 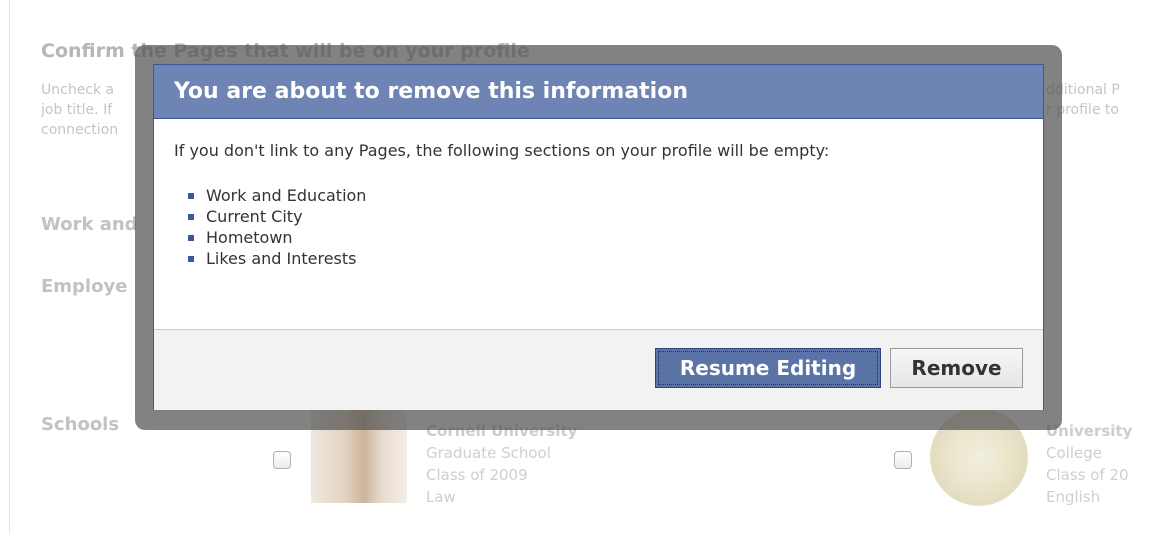 I want to click on school-detail: Law, so click(x=441, y=497).